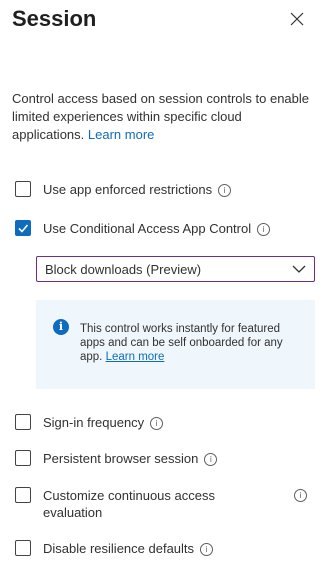 The width and height of the screenshot is (325, 579). I want to click on description-learn-more-link: Learn more, so click(121, 134).